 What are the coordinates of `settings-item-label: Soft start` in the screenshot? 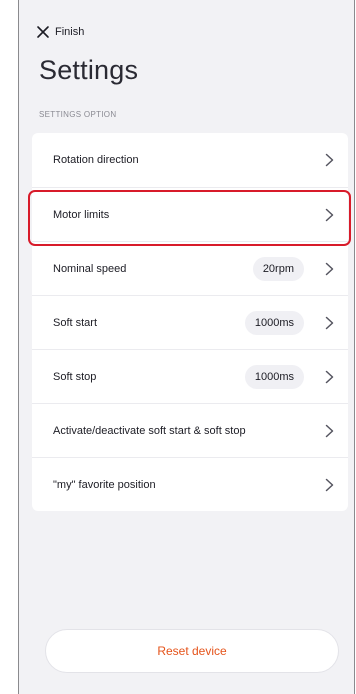 It's located at (75, 322).